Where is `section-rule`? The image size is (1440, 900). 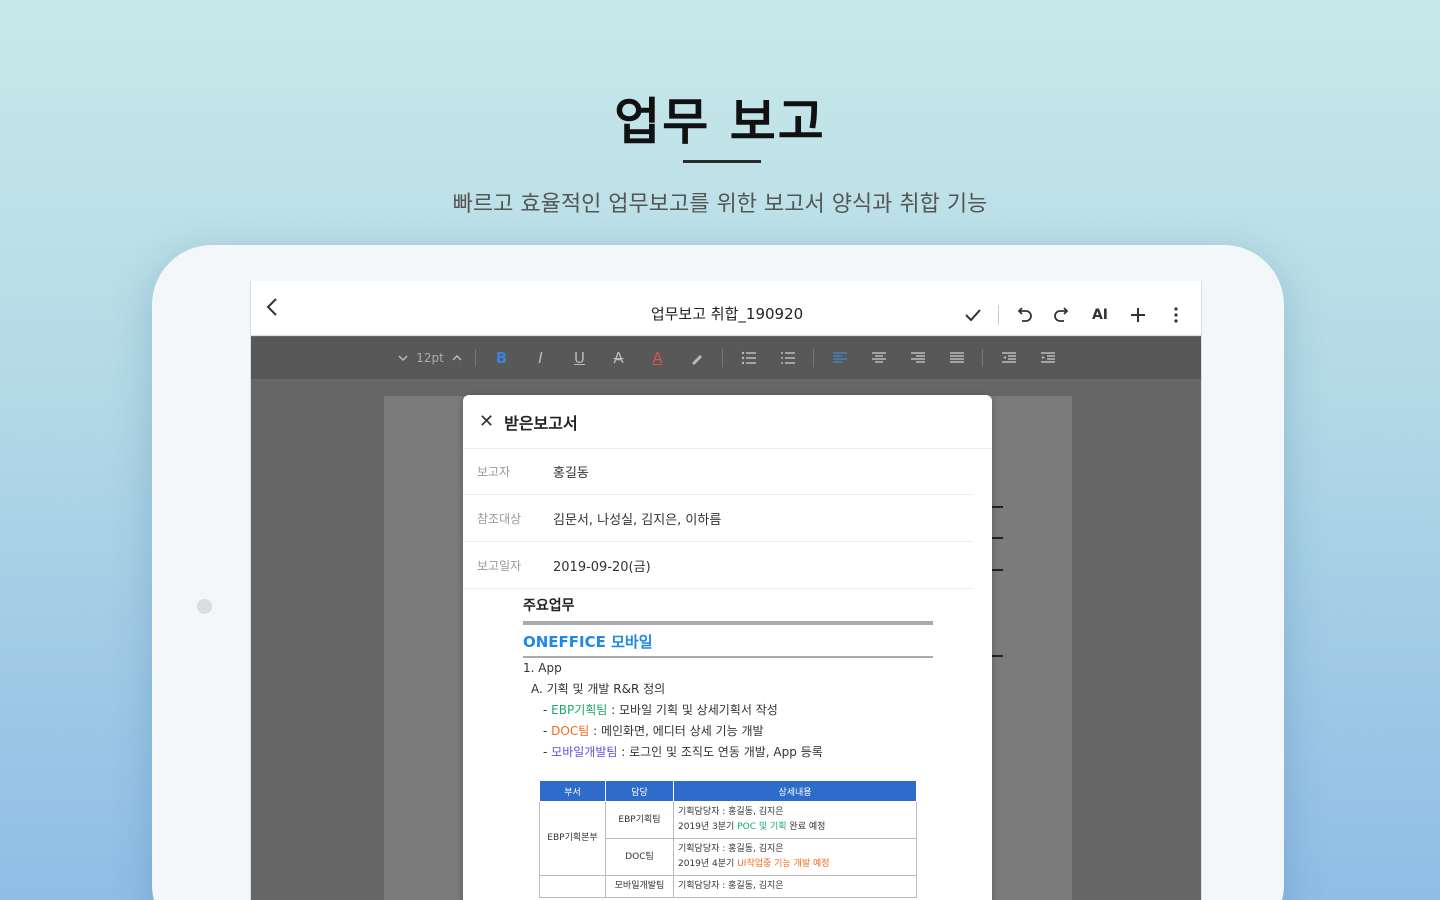
section-rule is located at coordinates (728, 623).